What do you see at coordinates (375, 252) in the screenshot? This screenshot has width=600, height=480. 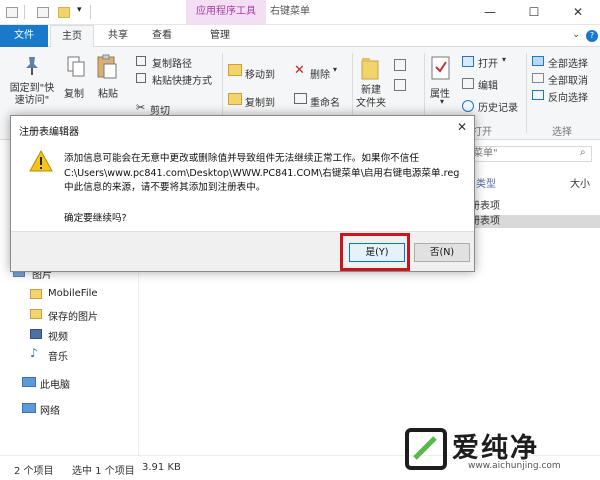 I see `yes-button-highlight` at bounding box center [375, 252].